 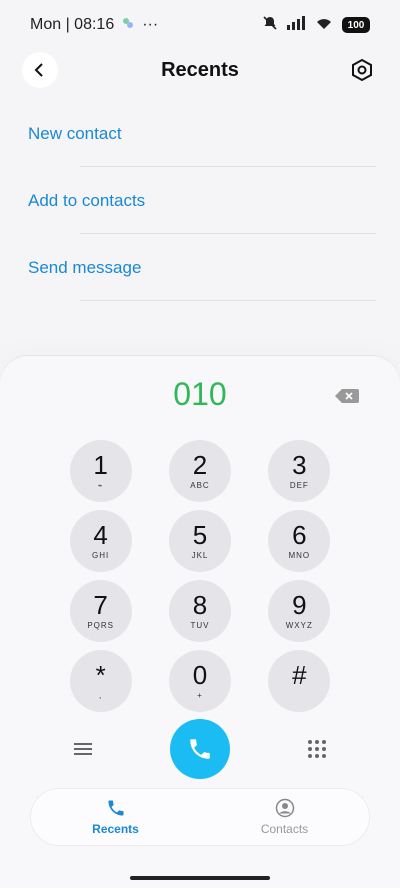 I want to click on key-digit: 2, so click(x=200, y=465).